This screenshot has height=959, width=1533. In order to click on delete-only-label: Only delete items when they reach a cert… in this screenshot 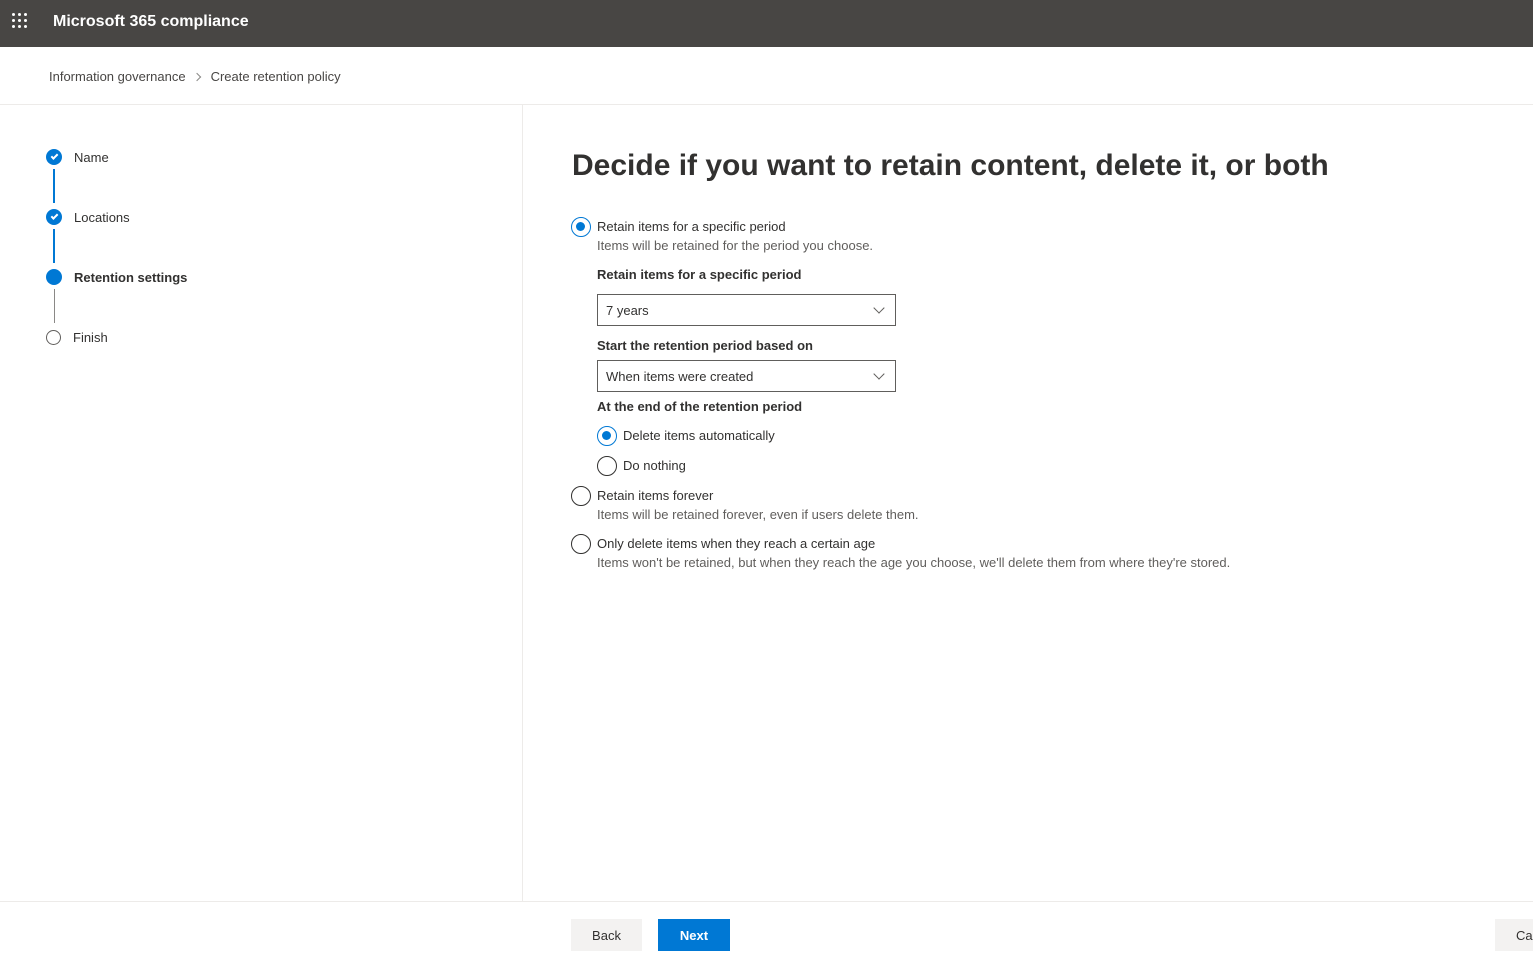, I will do `click(736, 544)`.